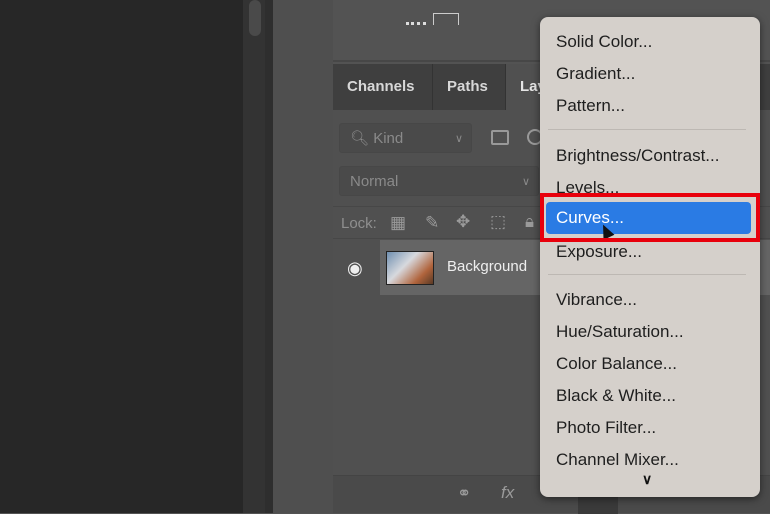 The width and height of the screenshot is (770, 514). What do you see at coordinates (359, 223) in the screenshot?
I see `lock-label: Lock:` at bounding box center [359, 223].